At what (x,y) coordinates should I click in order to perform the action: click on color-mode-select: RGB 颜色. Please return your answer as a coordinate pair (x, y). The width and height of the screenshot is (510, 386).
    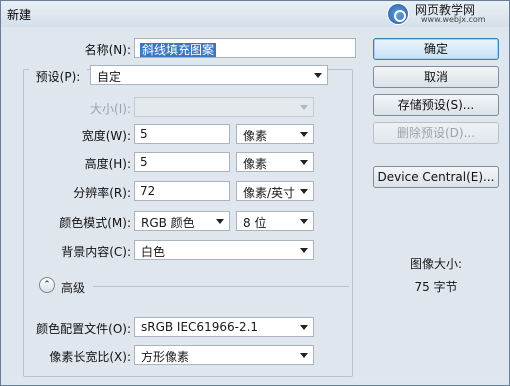
    Looking at the image, I should click on (182, 221).